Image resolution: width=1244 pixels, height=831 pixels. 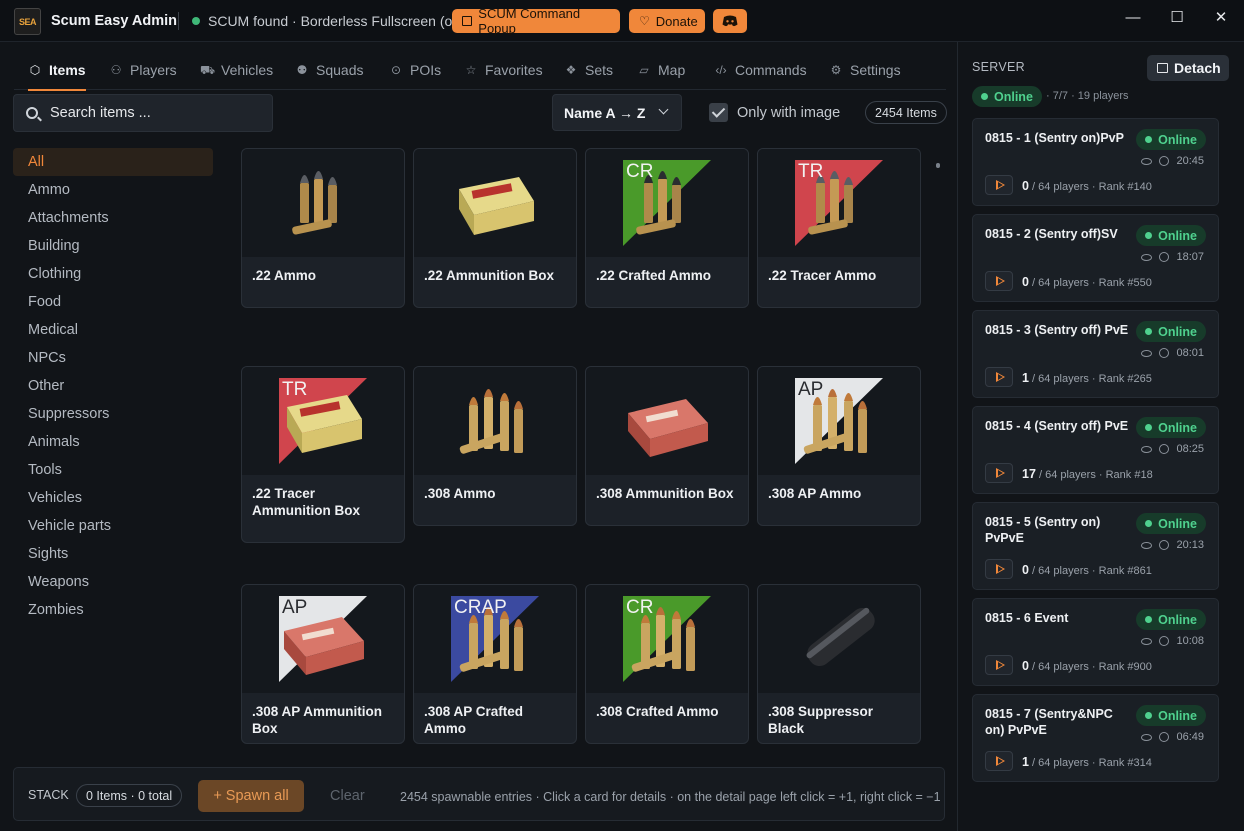 What do you see at coordinates (323, 228) in the screenshot?
I see `item-card: .22 Ammo` at bounding box center [323, 228].